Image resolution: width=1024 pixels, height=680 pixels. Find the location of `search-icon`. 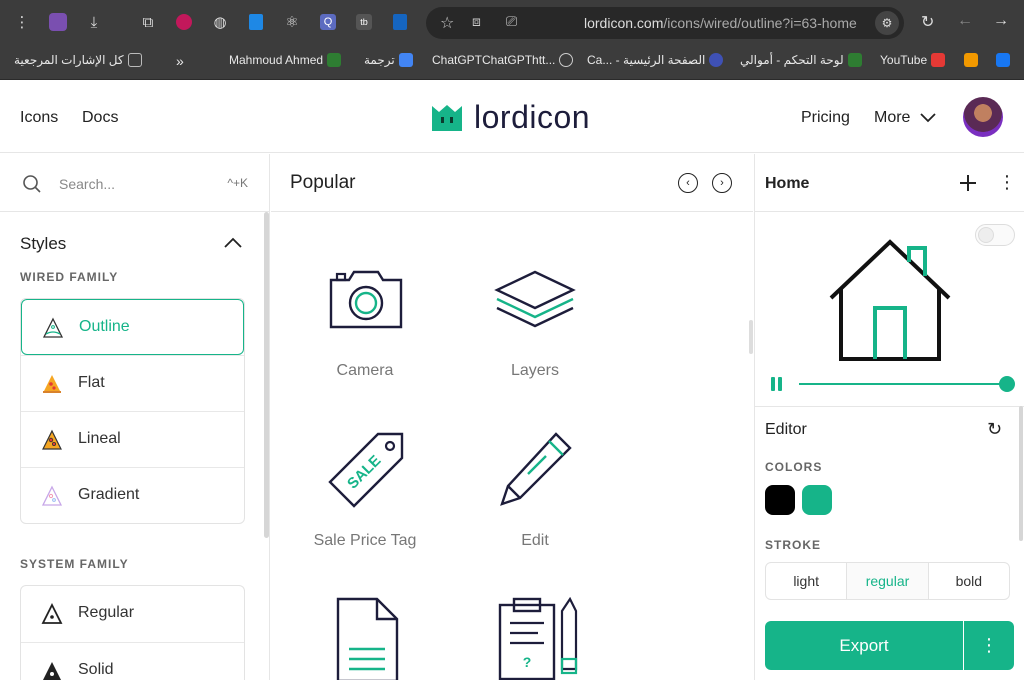

search-icon is located at coordinates (32, 184).